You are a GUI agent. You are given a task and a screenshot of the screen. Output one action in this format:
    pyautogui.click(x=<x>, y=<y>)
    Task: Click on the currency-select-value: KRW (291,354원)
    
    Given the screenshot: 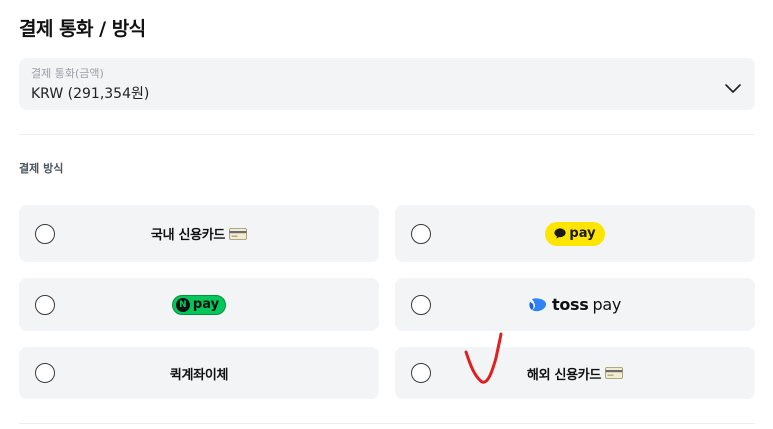 What is the action you would take?
    pyautogui.click(x=90, y=94)
    